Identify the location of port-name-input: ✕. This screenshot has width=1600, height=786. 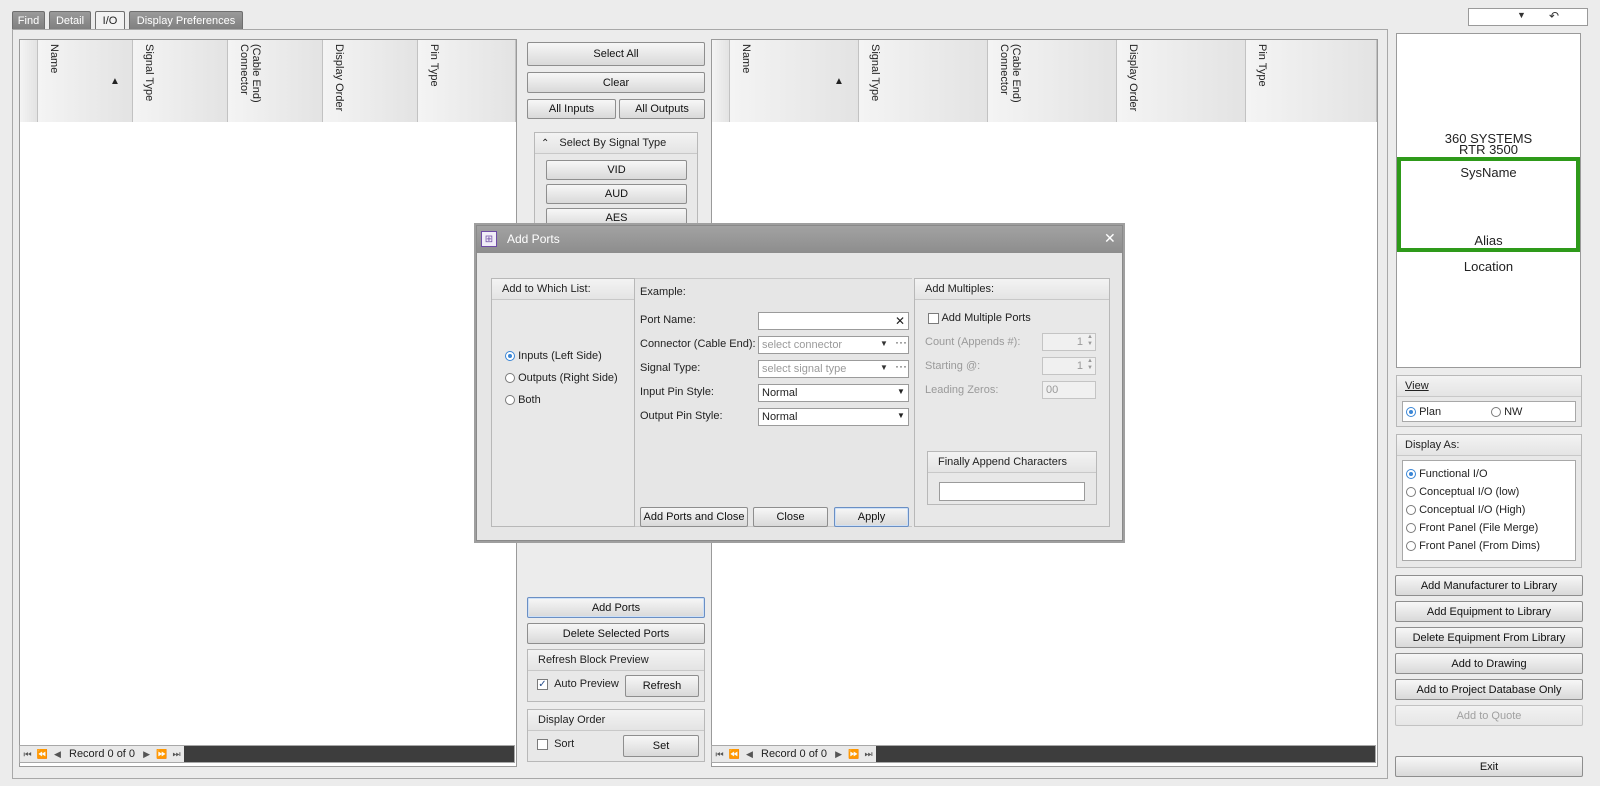
(833, 321).